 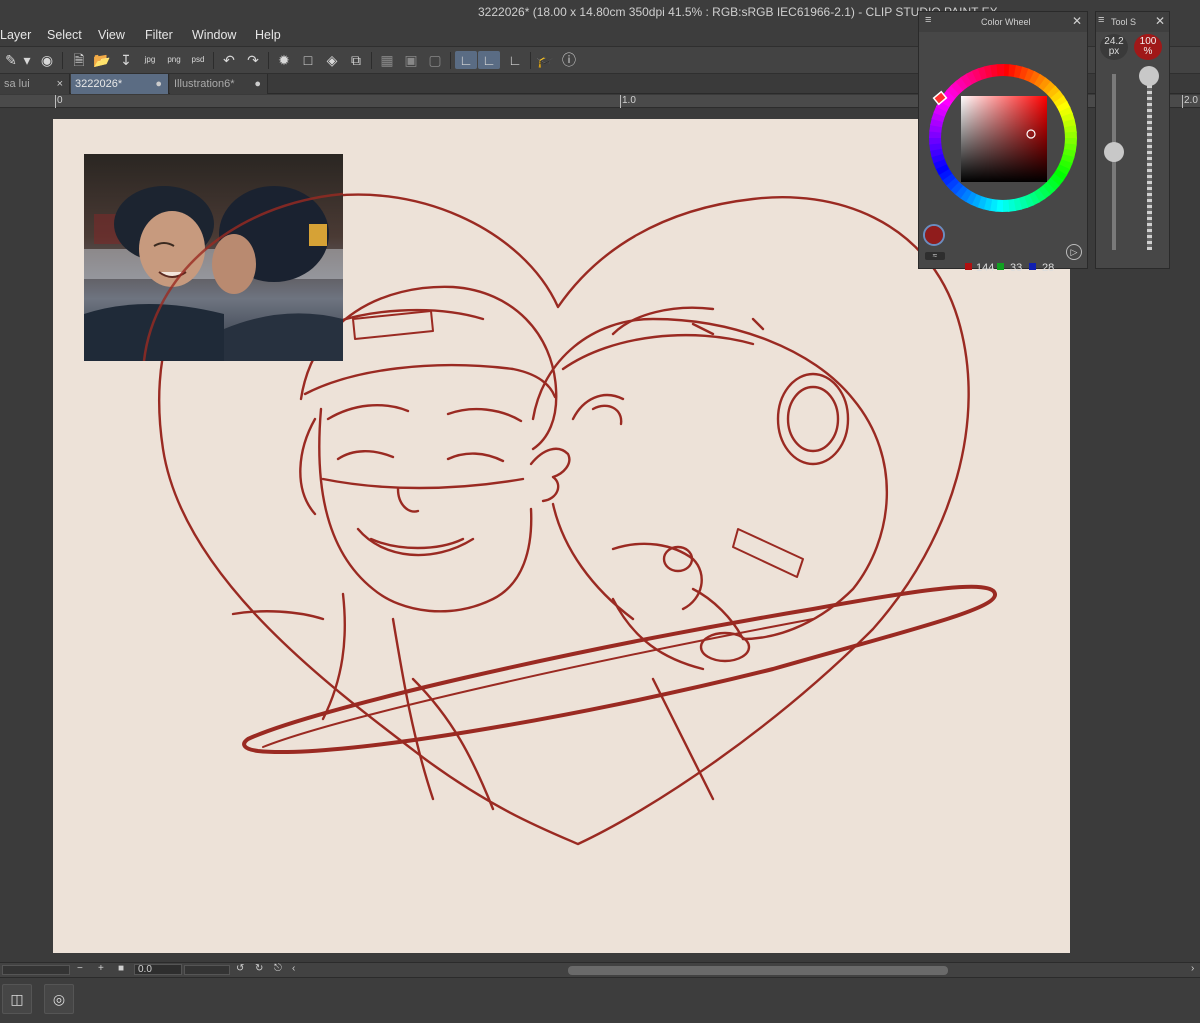 What do you see at coordinates (60, 100) in the screenshot?
I see `ruler-label: 0` at bounding box center [60, 100].